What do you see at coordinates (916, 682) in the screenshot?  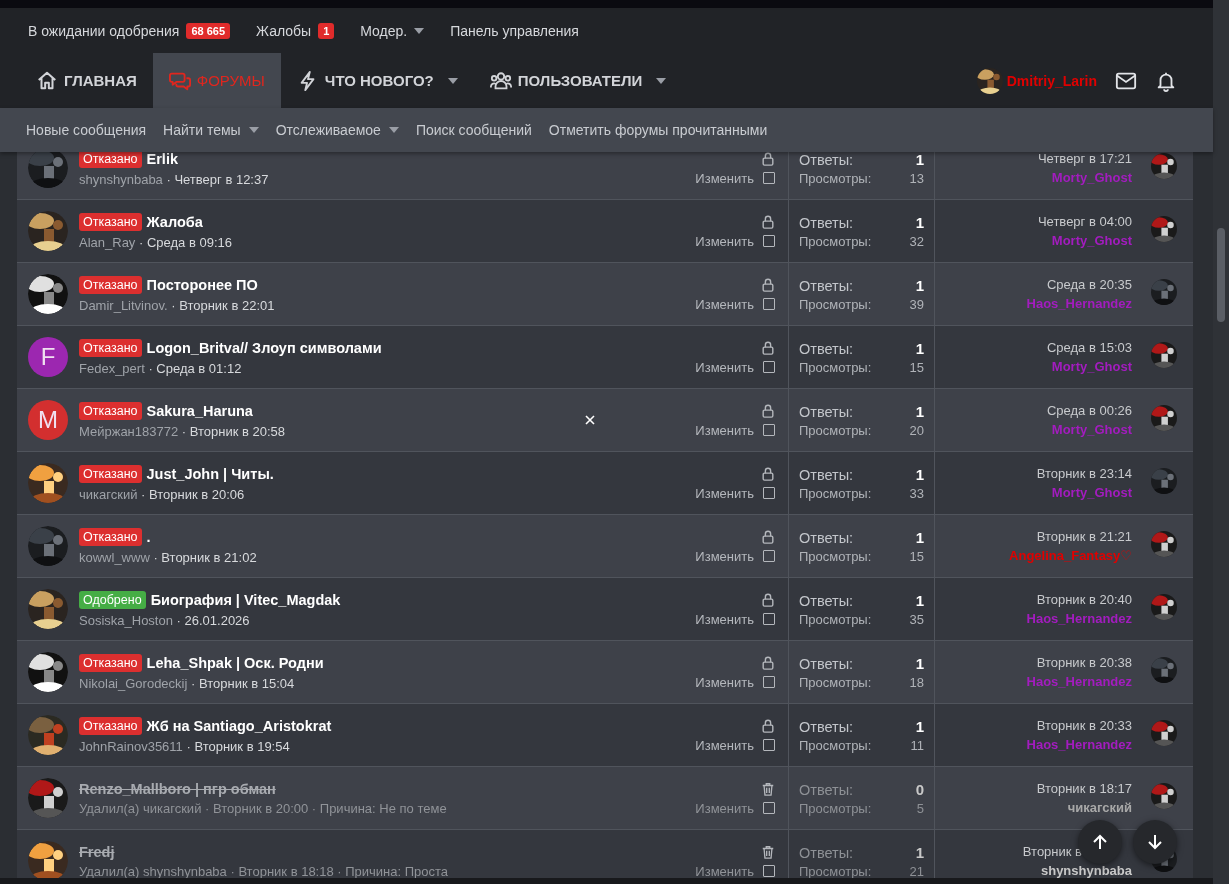 I see `views-count: 18` at bounding box center [916, 682].